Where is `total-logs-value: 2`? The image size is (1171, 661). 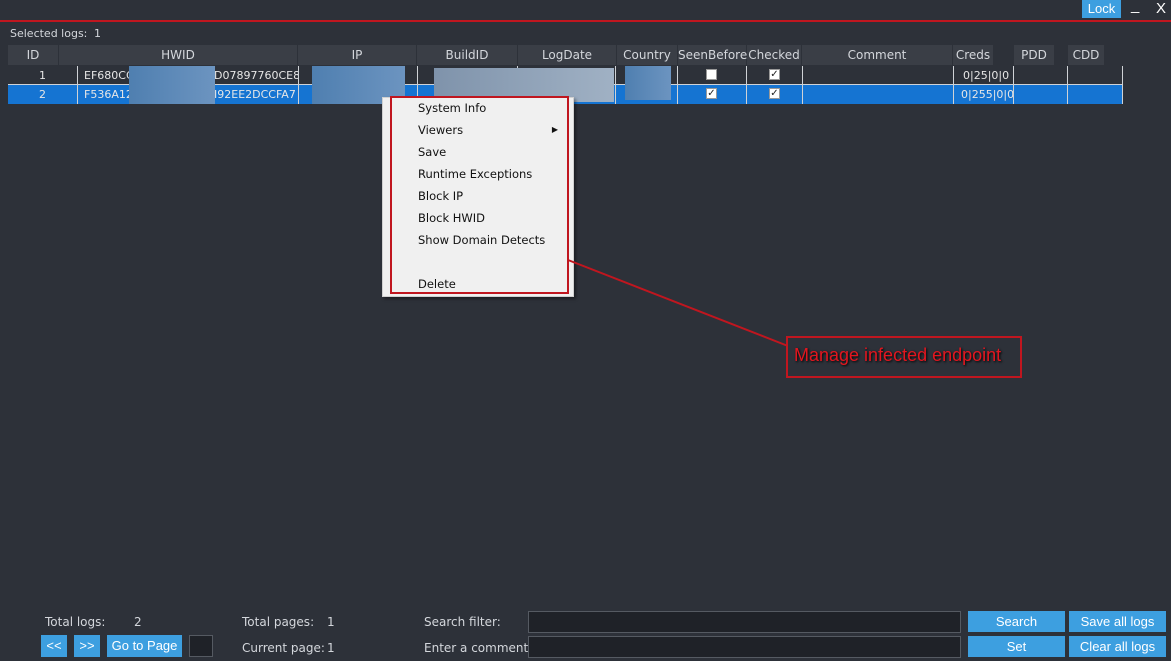 total-logs-value: 2 is located at coordinates (138, 622).